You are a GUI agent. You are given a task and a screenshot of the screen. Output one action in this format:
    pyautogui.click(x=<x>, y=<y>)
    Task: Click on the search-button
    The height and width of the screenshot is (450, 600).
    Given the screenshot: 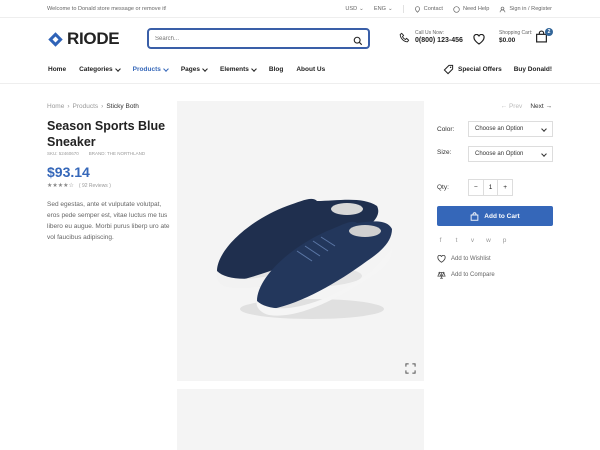 What is the action you would take?
    pyautogui.click(x=358, y=42)
    